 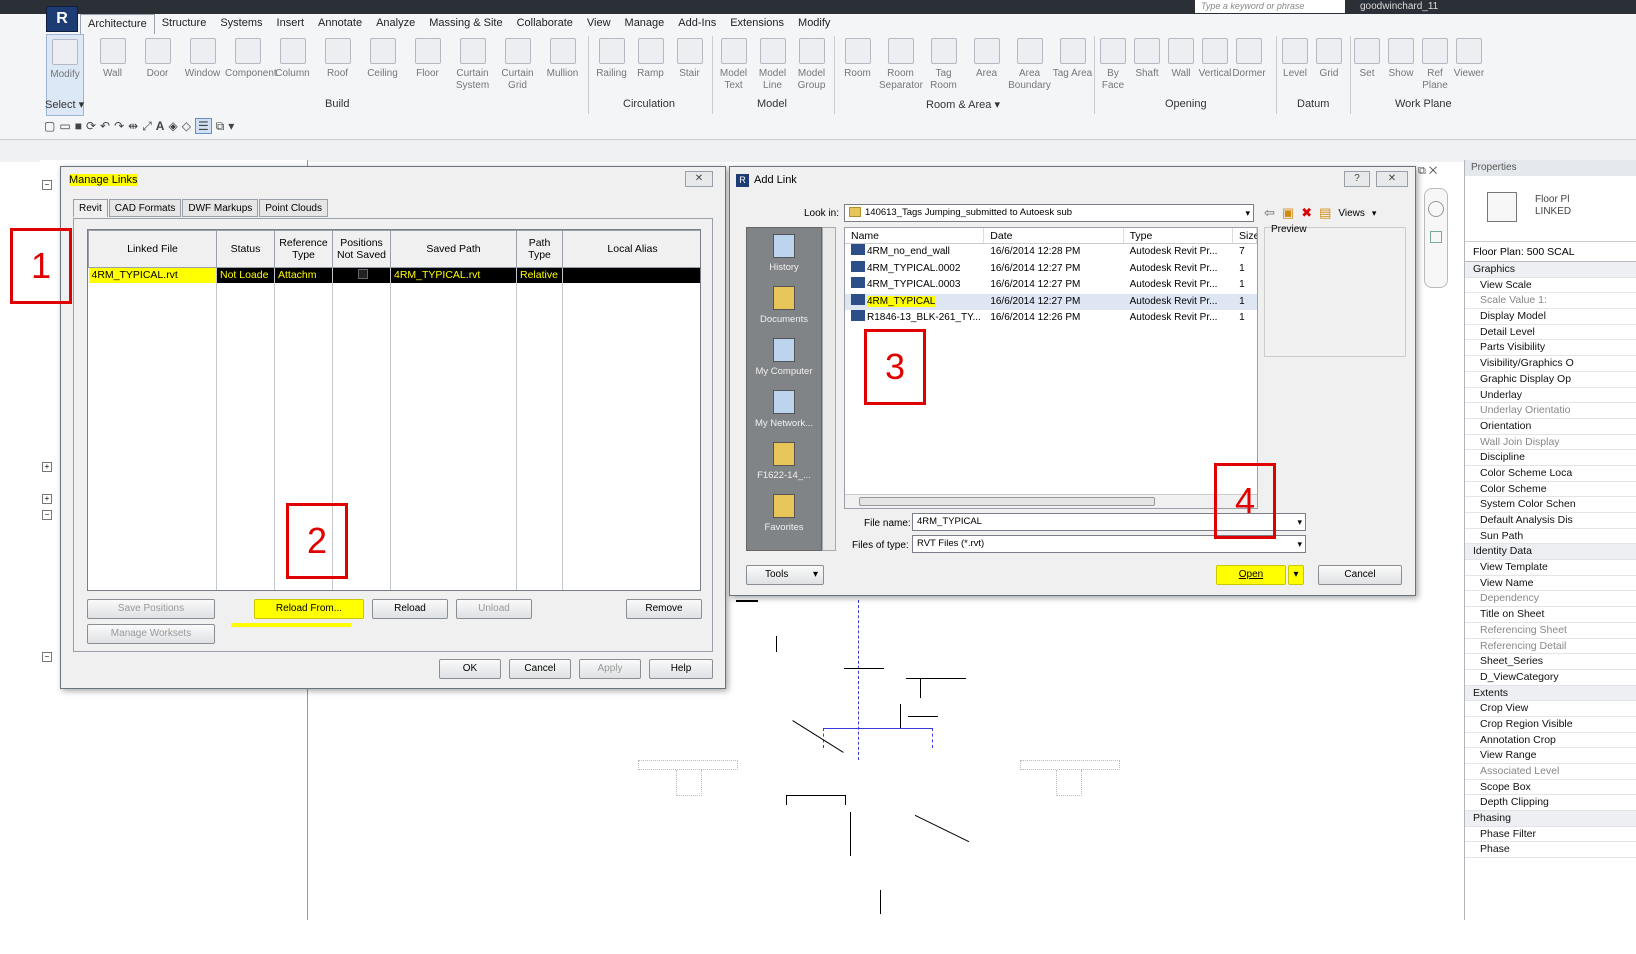 I want to click on column-header: Saved Path, so click(x=453, y=249).